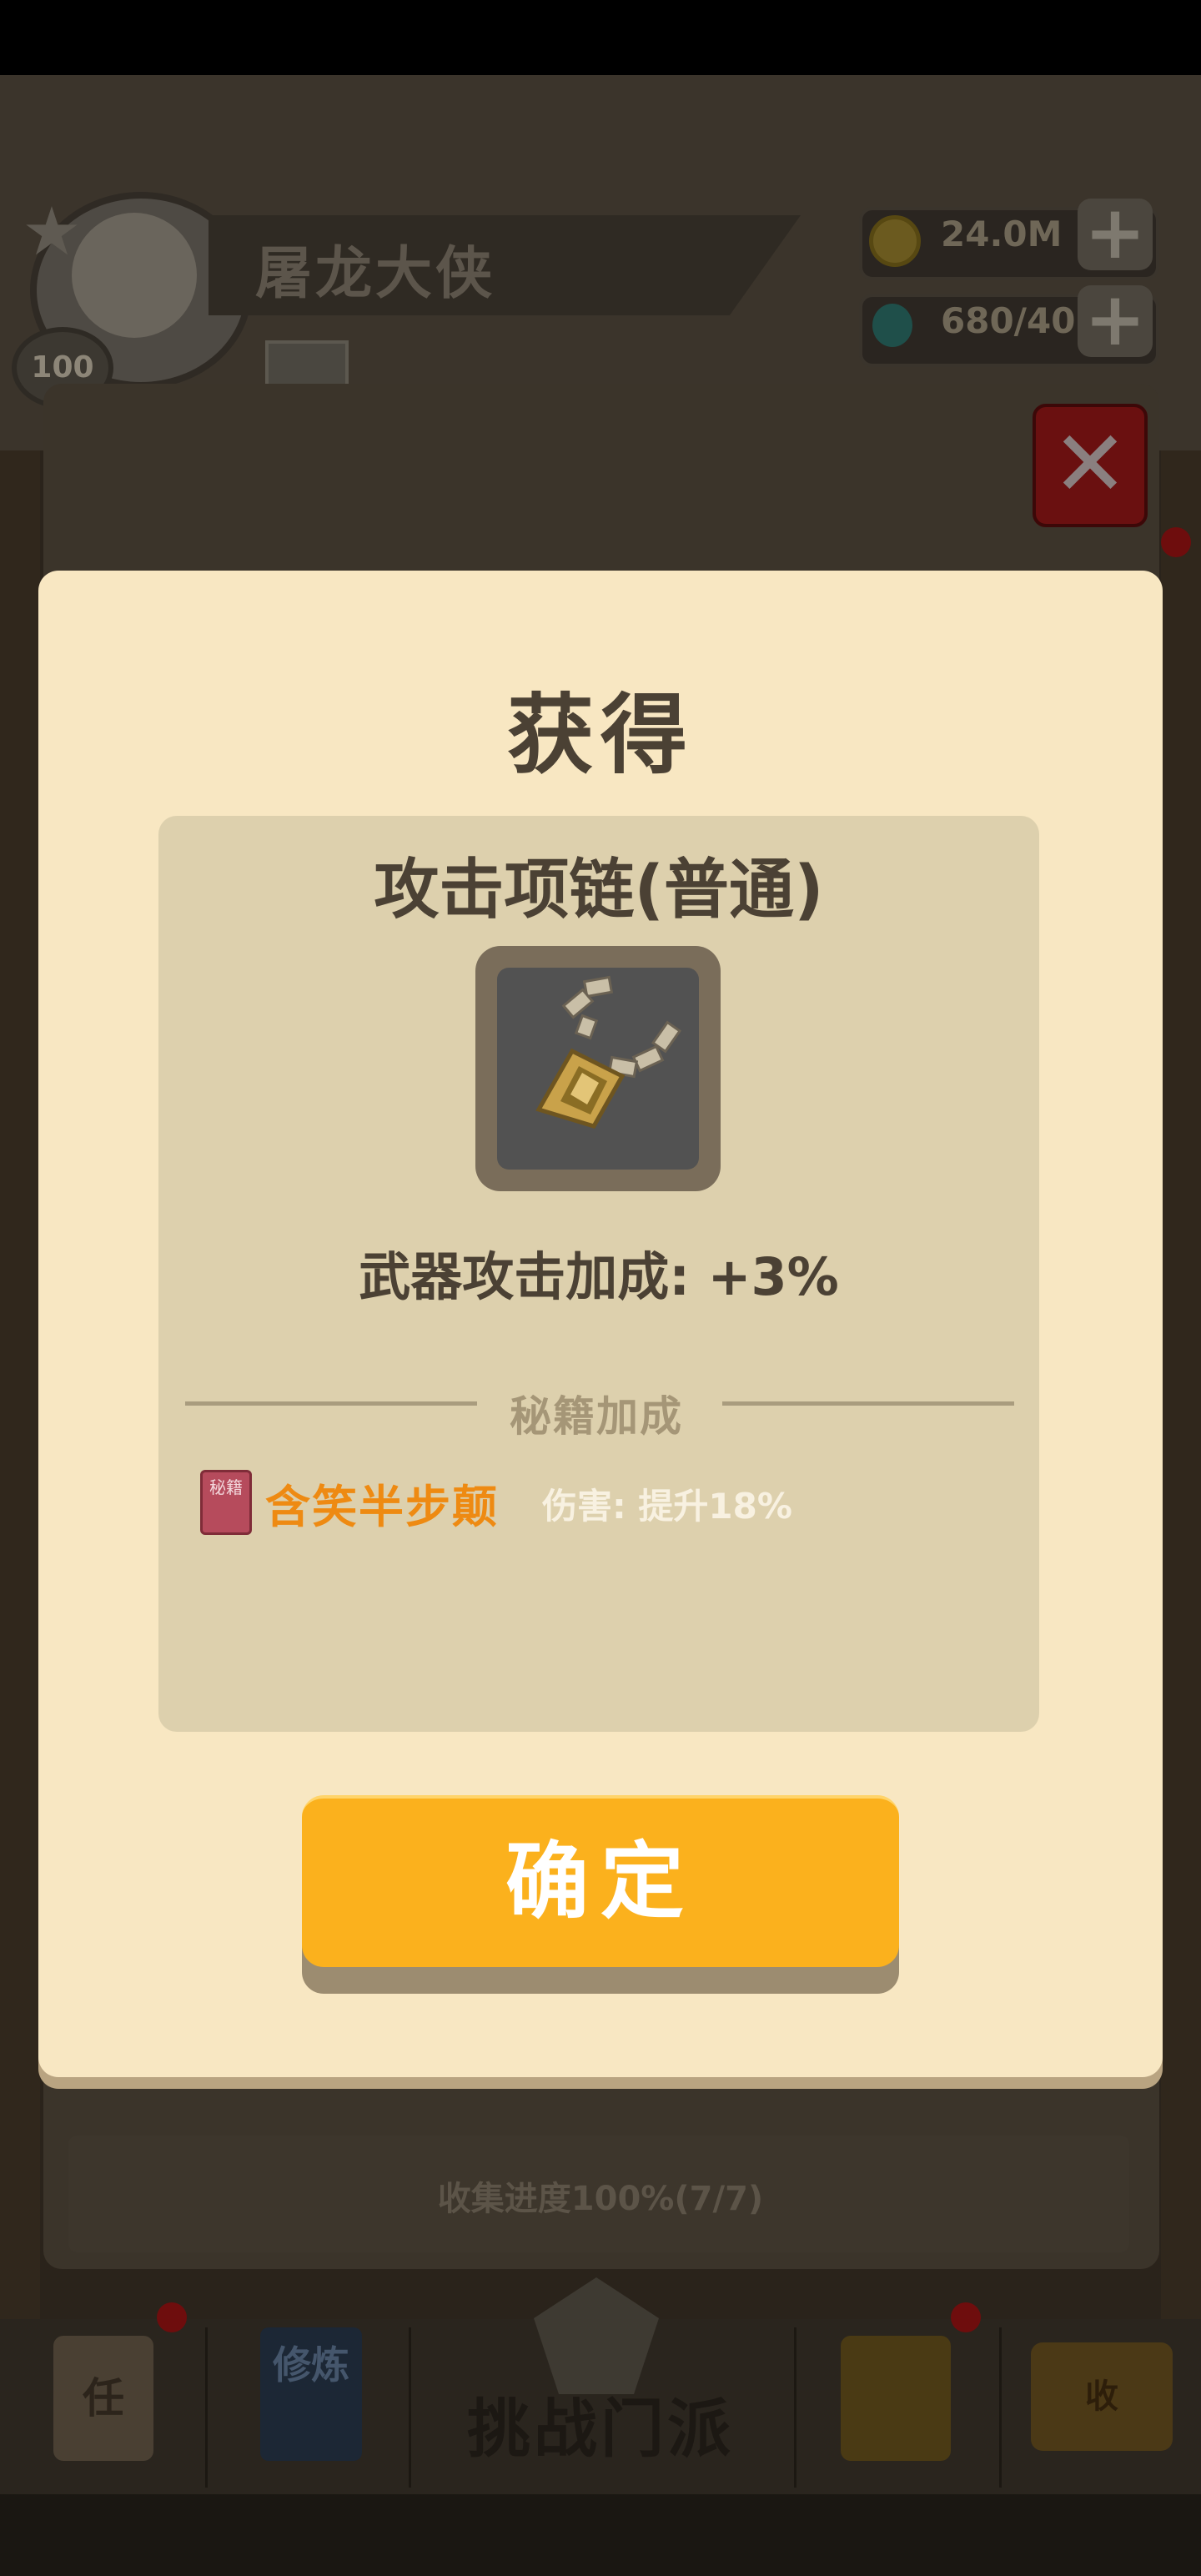 This screenshot has width=1201, height=2576. I want to click on gold-coin-icon, so click(895, 241).